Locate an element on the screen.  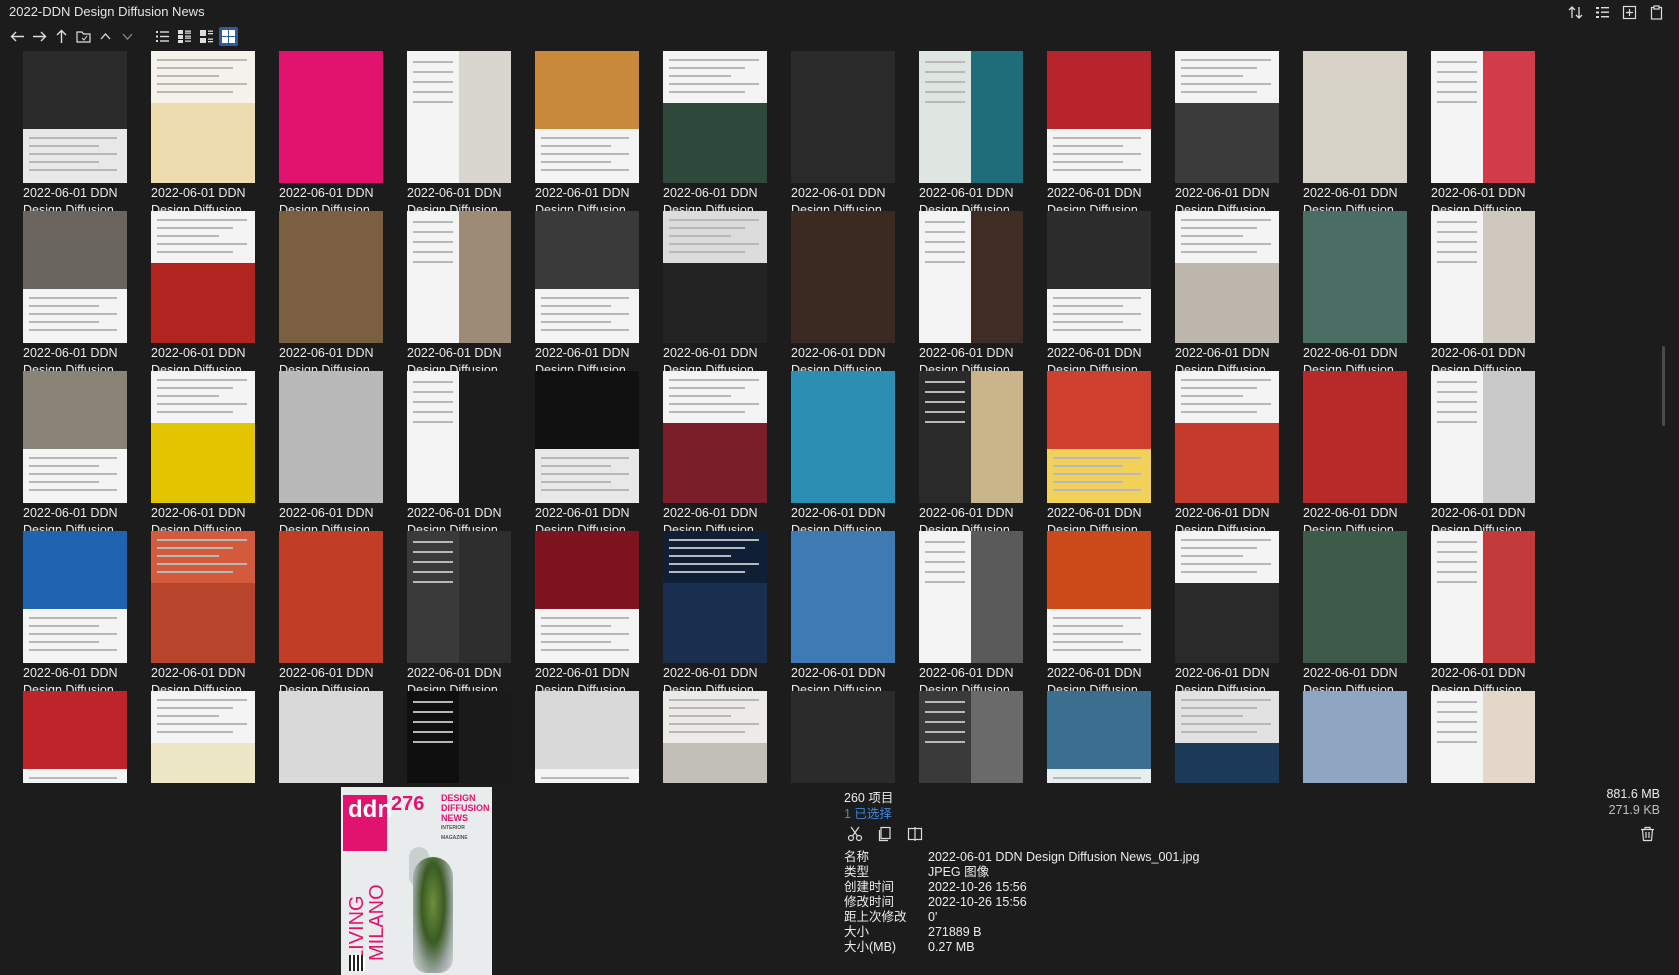
compare-icon is located at coordinates (915, 834).